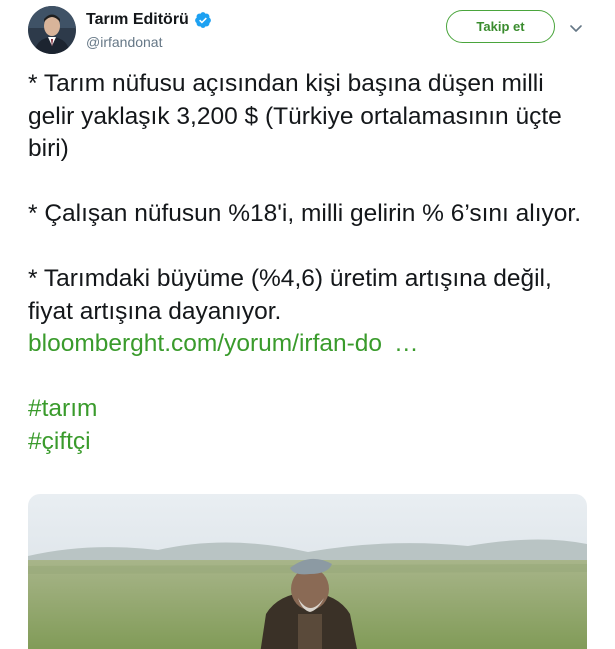  I want to click on user-handle: @irfandonat, so click(149, 42).